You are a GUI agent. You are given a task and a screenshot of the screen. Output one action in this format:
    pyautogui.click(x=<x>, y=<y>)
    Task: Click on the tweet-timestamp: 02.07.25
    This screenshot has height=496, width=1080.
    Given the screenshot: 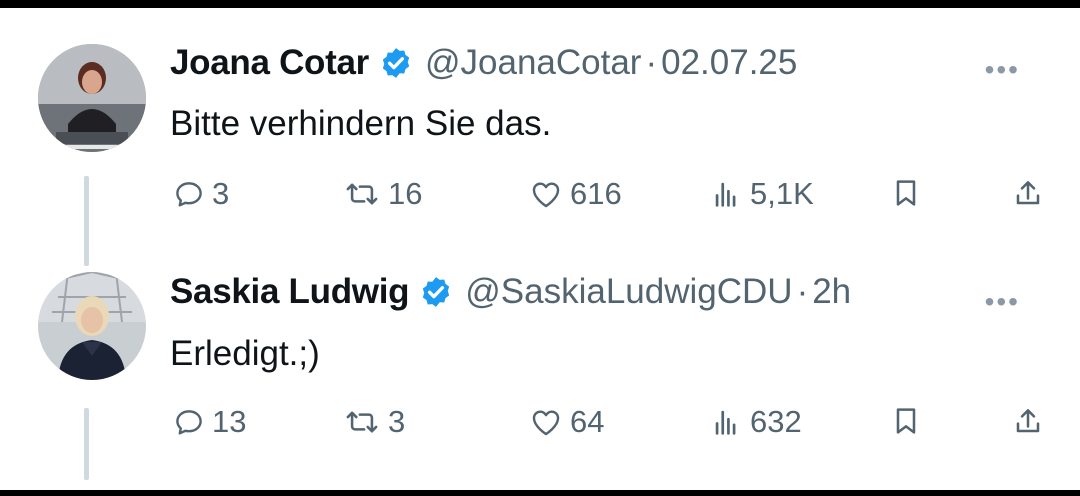 What is the action you would take?
    pyautogui.click(x=729, y=63)
    